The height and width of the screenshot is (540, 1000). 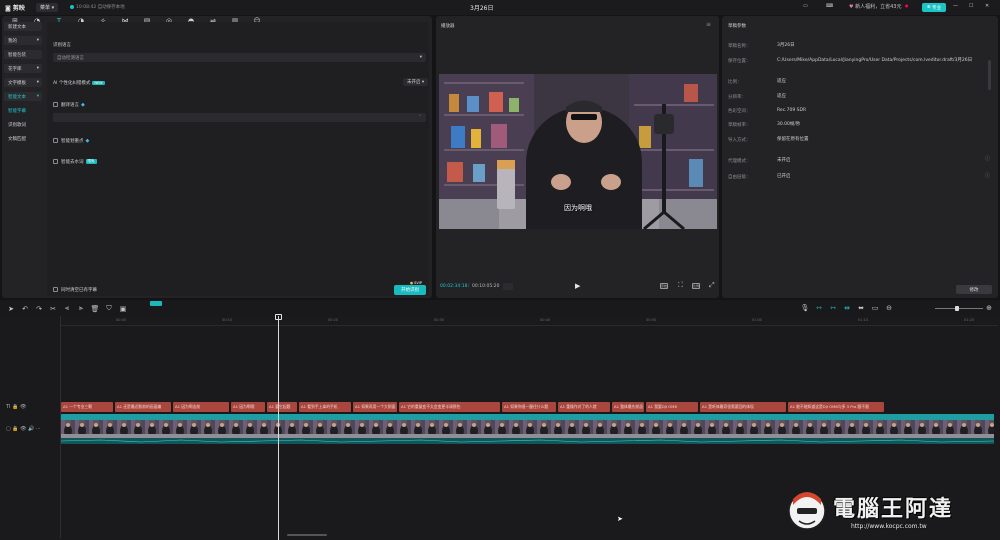 I want to click on sidebar-item: 新建文本, so click(x=23, y=26).